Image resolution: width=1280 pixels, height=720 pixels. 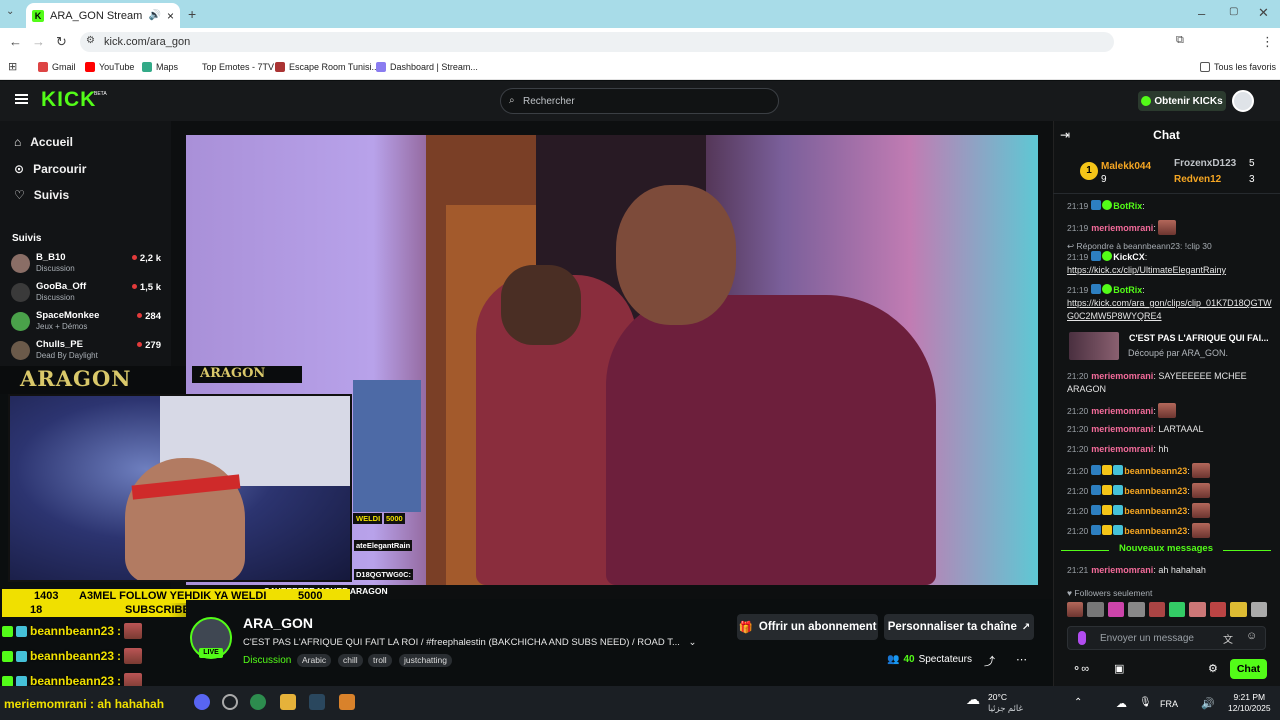 What do you see at coordinates (10, 11) in the screenshot?
I see `tab-search-icon: ⌄` at bounding box center [10, 11].